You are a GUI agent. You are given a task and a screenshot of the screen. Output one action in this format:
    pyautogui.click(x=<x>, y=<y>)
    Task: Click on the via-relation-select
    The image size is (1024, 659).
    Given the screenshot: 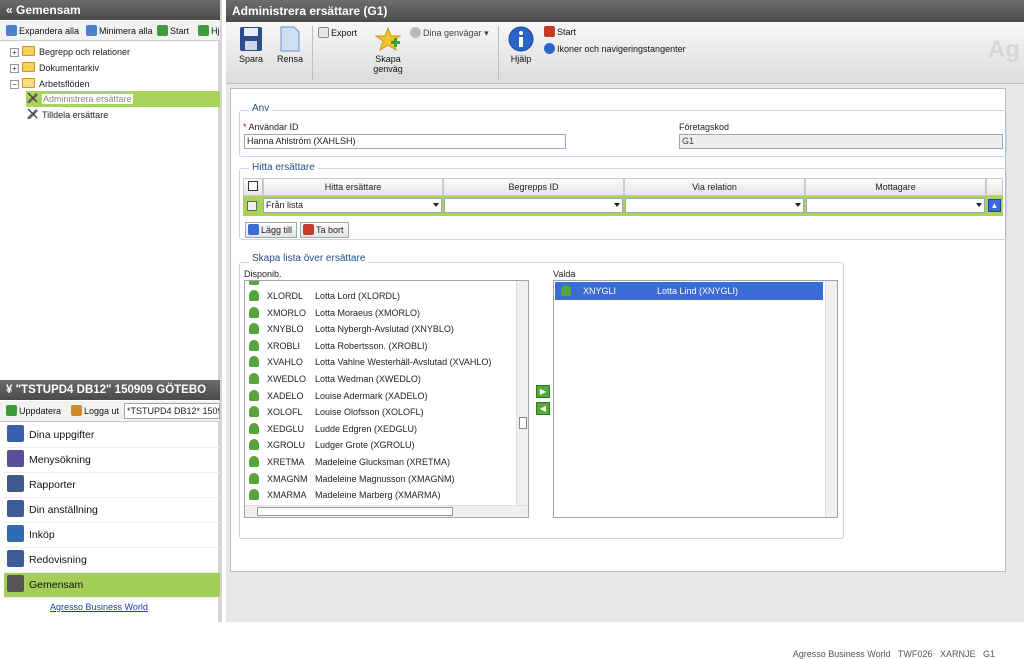 What is the action you would take?
    pyautogui.click(x=714, y=205)
    